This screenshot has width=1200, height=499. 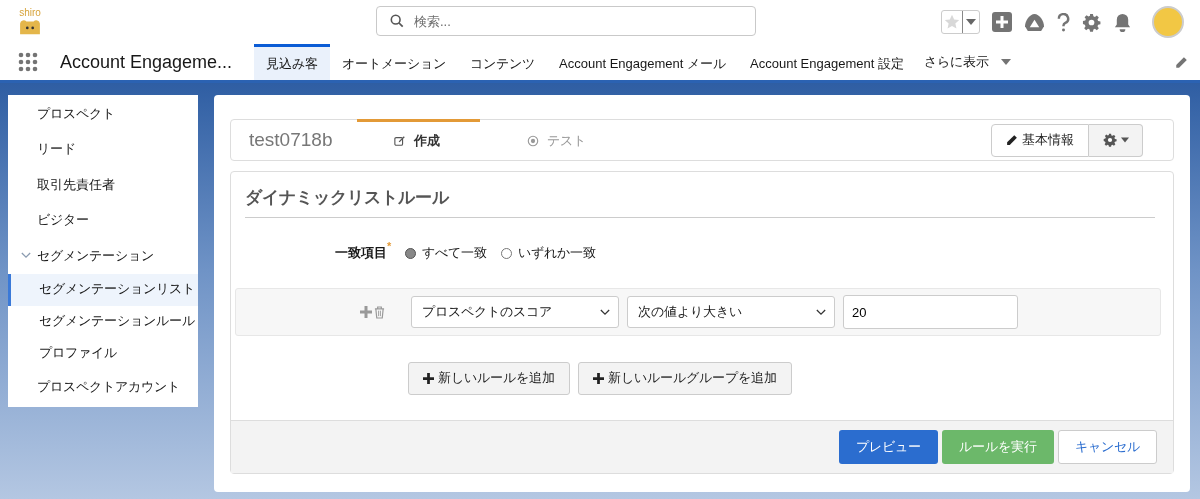 I want to click on sidebar-item: 取引先責任者, so click(x=103, y=185).